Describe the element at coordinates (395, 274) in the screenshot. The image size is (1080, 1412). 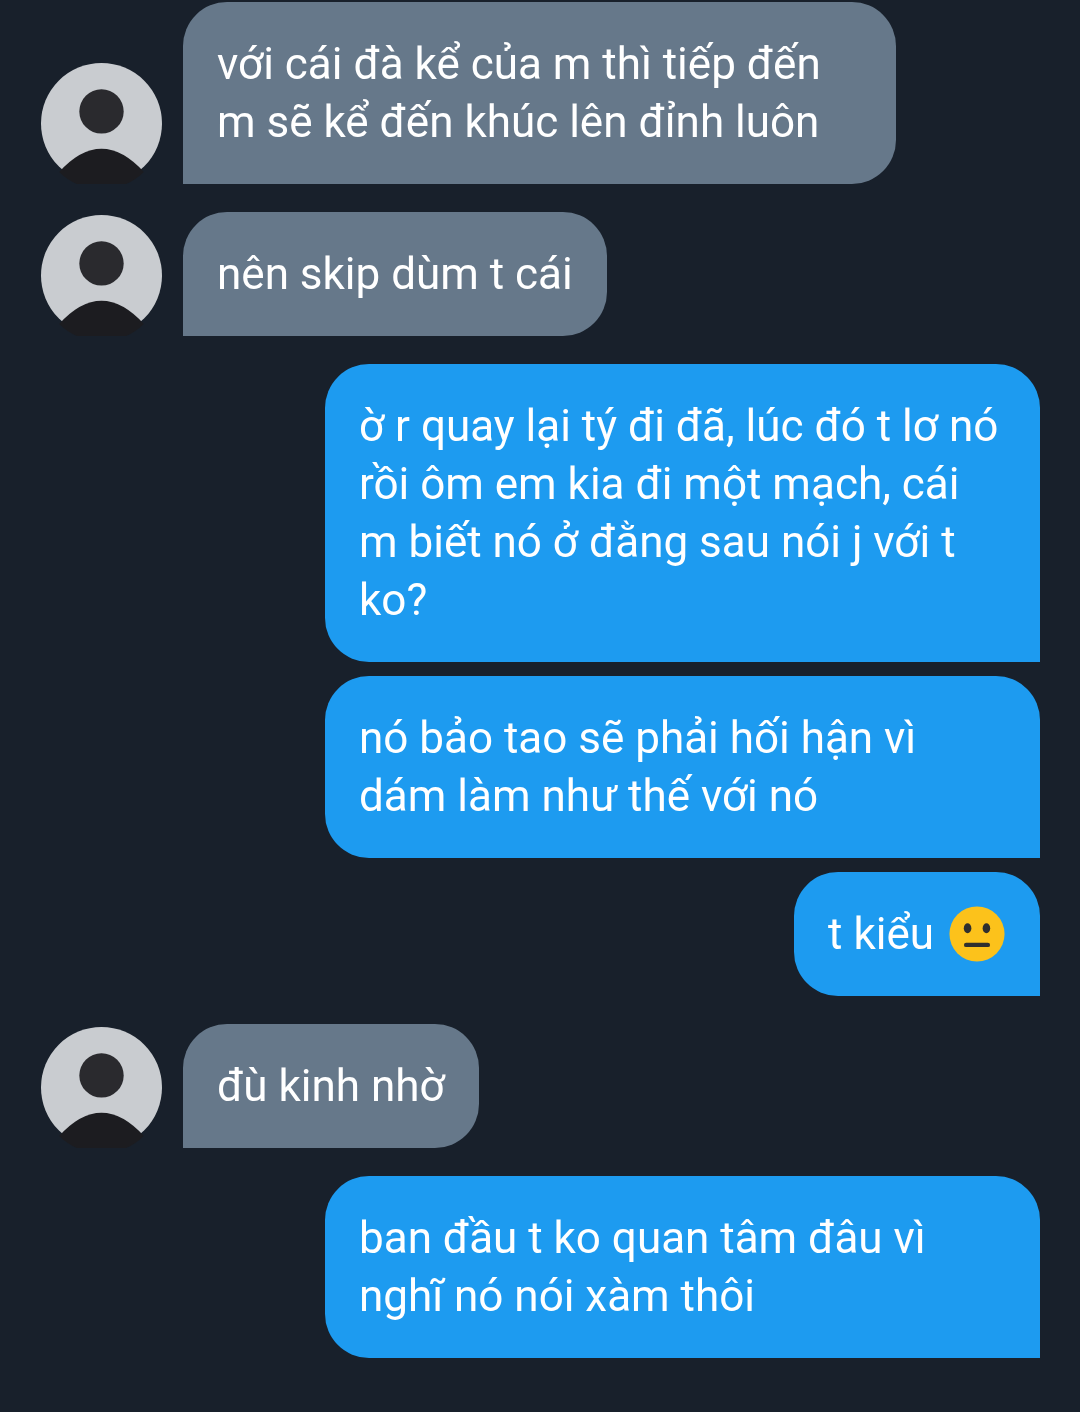
I see `message-text: nên skip dùm t cái` at that location.